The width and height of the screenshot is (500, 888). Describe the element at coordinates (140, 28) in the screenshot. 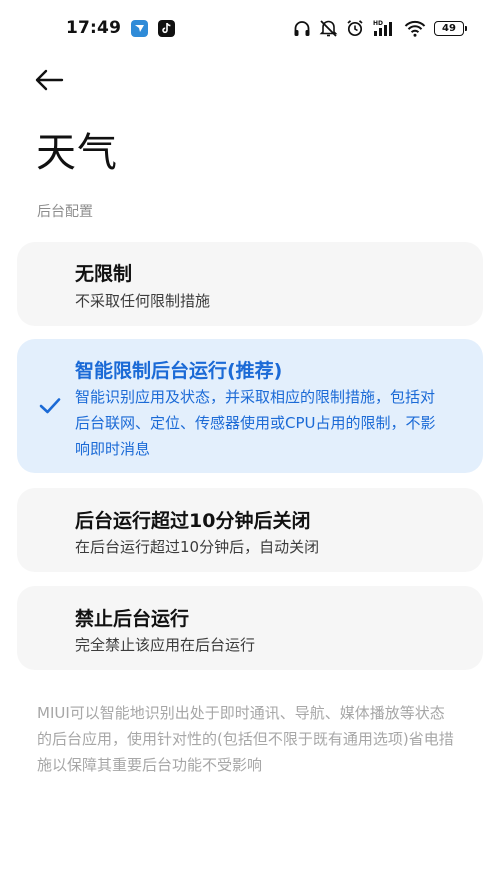

I see `app-blue-badge-icon` at that location.